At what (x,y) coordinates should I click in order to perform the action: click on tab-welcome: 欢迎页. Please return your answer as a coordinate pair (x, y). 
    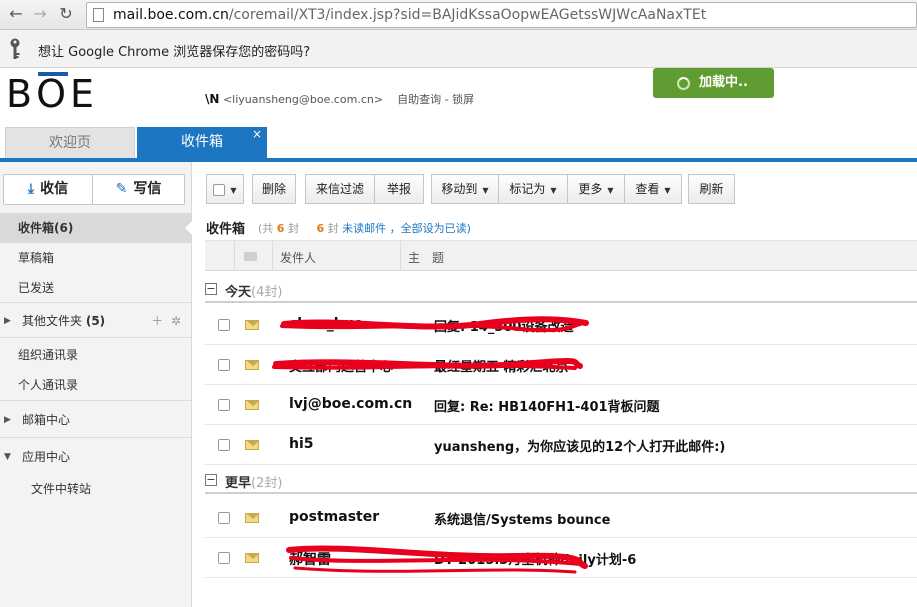
    Looking at the image, I should click on (70, 142).